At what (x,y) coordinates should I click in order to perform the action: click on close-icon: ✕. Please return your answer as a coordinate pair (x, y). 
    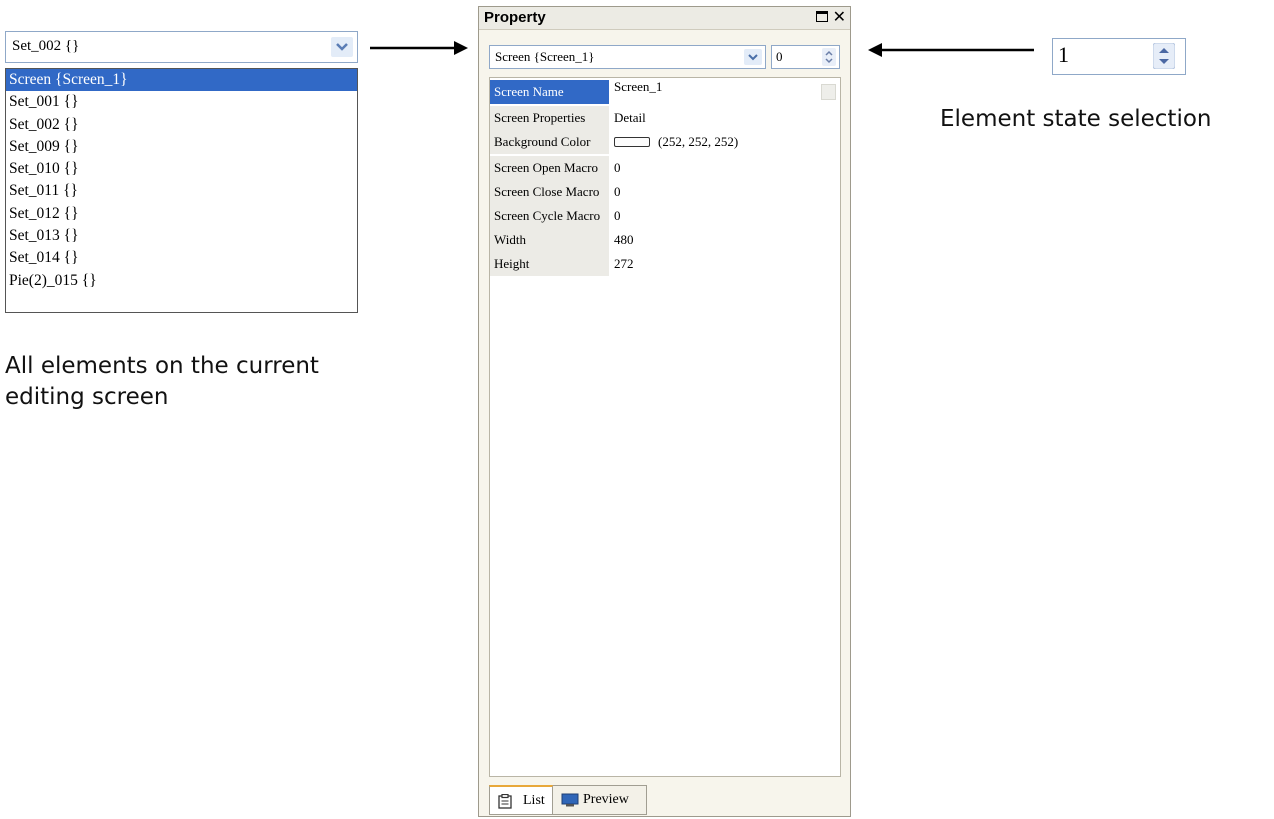
    Looking at the image, I should click on (839, 16).